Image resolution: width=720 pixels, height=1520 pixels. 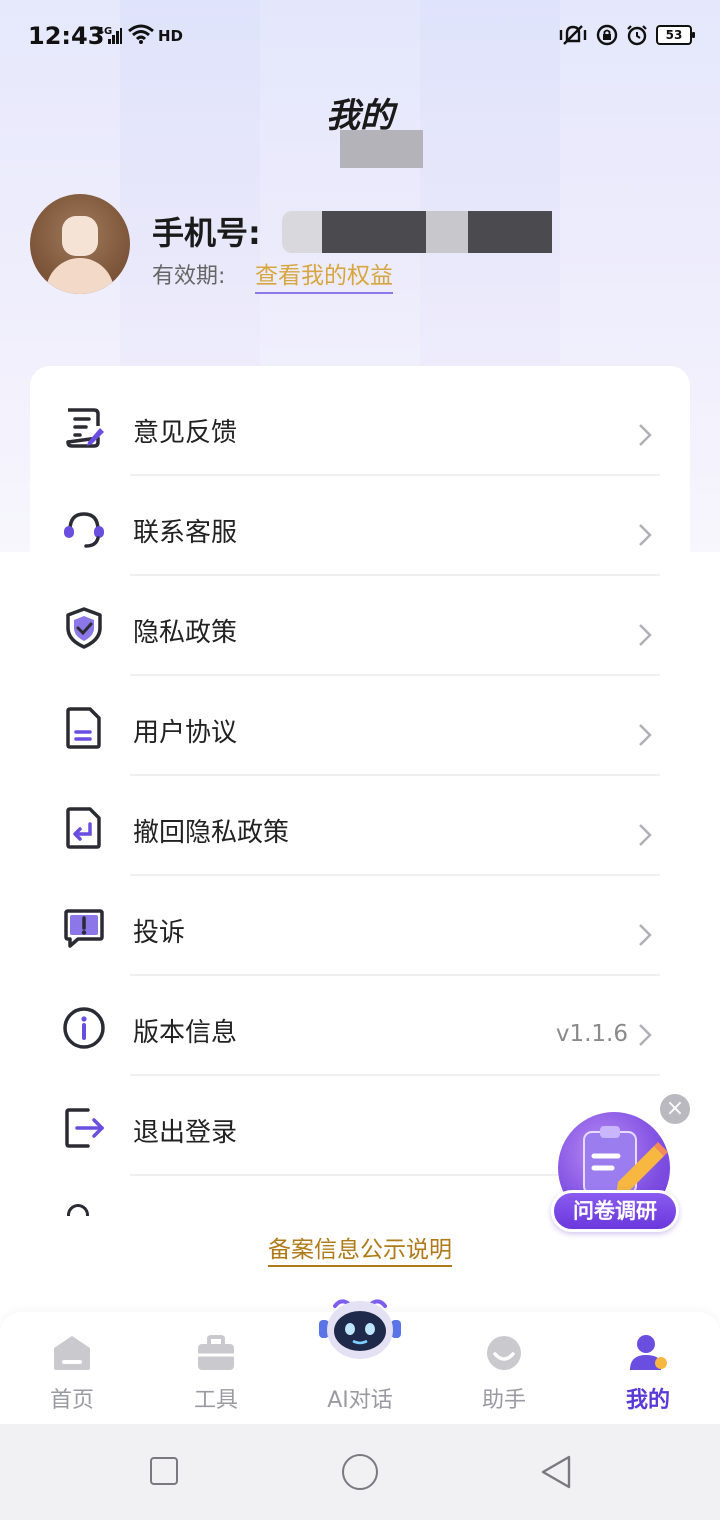 What do you see at coordinates (185, 433) in the screenshot?
I see `menu-item-label: 意见反馈` at bounding box center [185, 433].